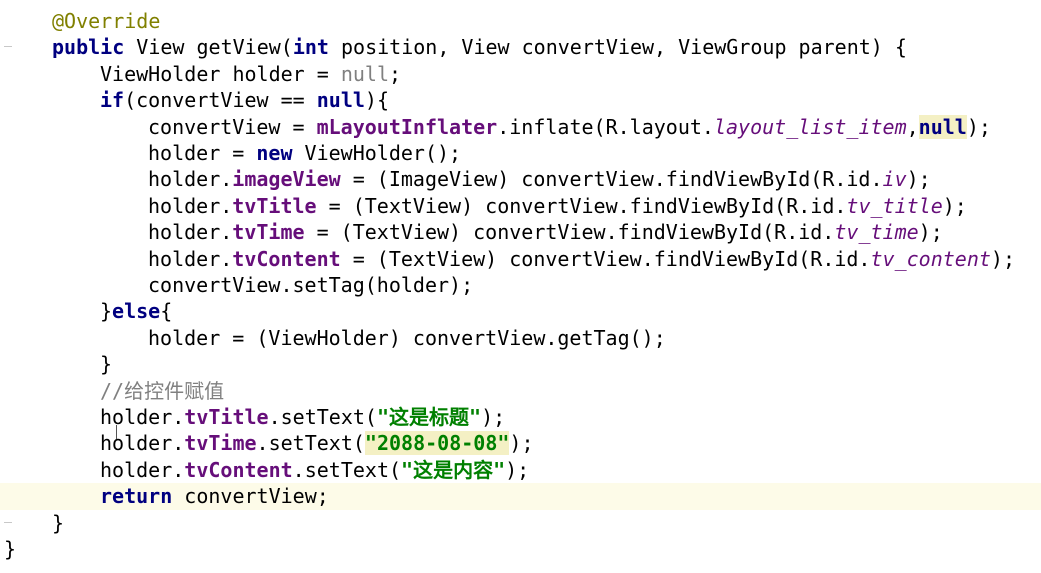  I want to click on code-line-text: holder.tvTime.setText("2088-08-08");, so click(317, 443).